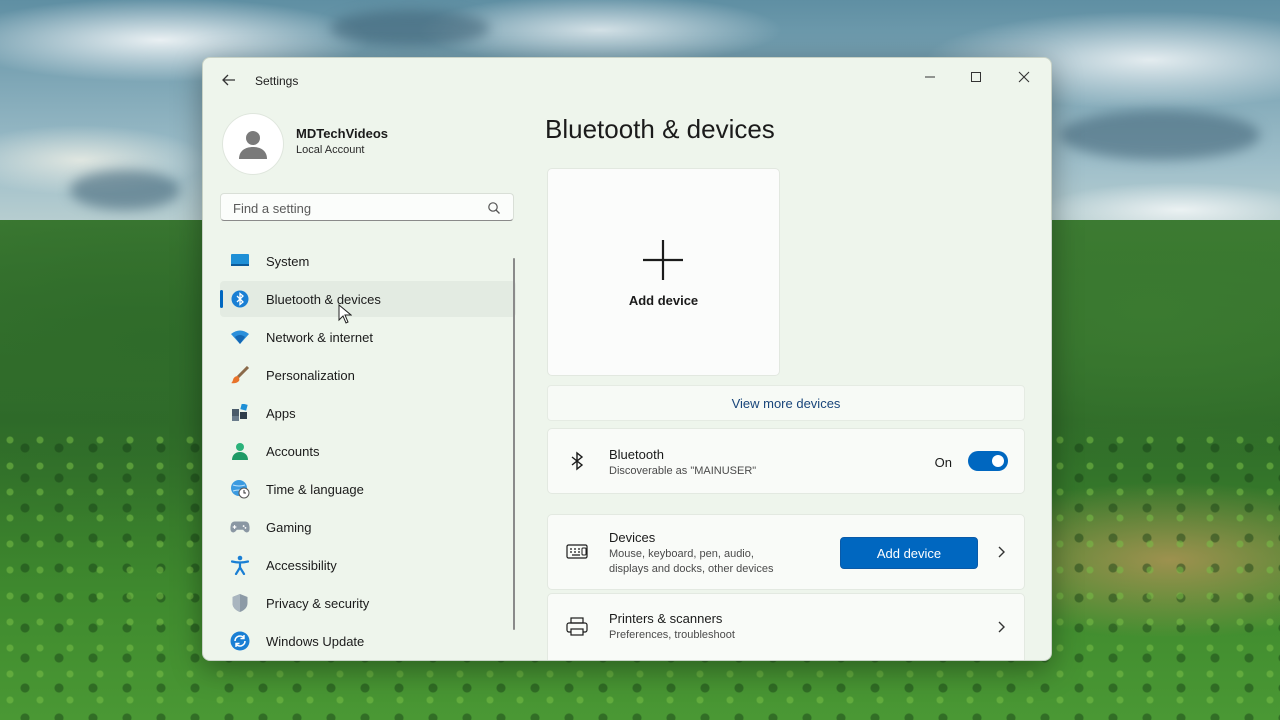 The image size is (1280, 720). I want to click on devices-subtitle-line1: Mouse, keyboard, pen, audio,, so click(681, 554).